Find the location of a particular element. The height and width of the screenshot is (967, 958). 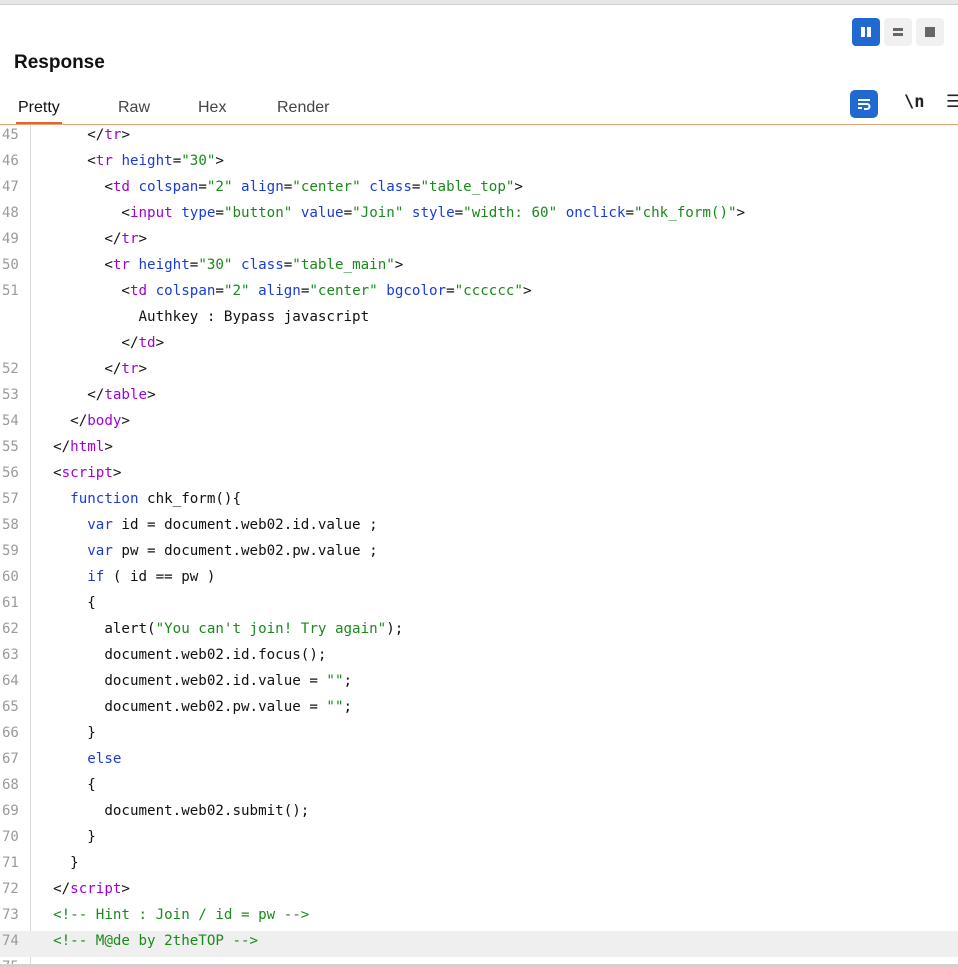

code-line: 53 </table> is located at coordinates (479, 398).